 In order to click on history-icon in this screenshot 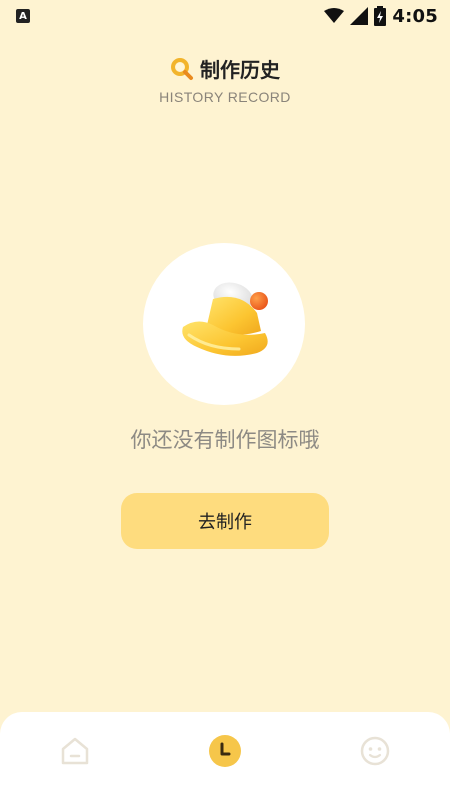, I will do `click(225, 751)`.